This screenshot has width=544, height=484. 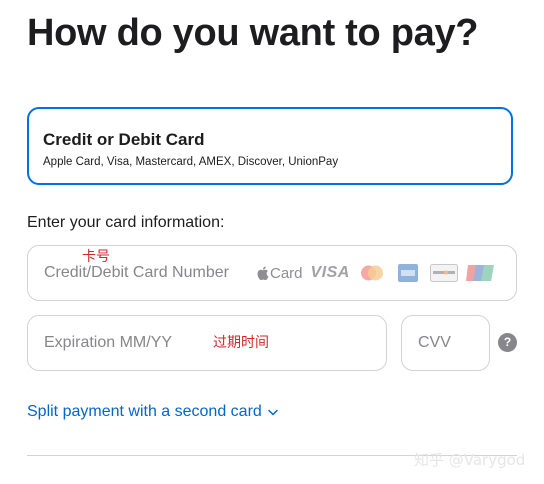 I want to click on cvv-help-icon: ?, so click(x=507, y=342).